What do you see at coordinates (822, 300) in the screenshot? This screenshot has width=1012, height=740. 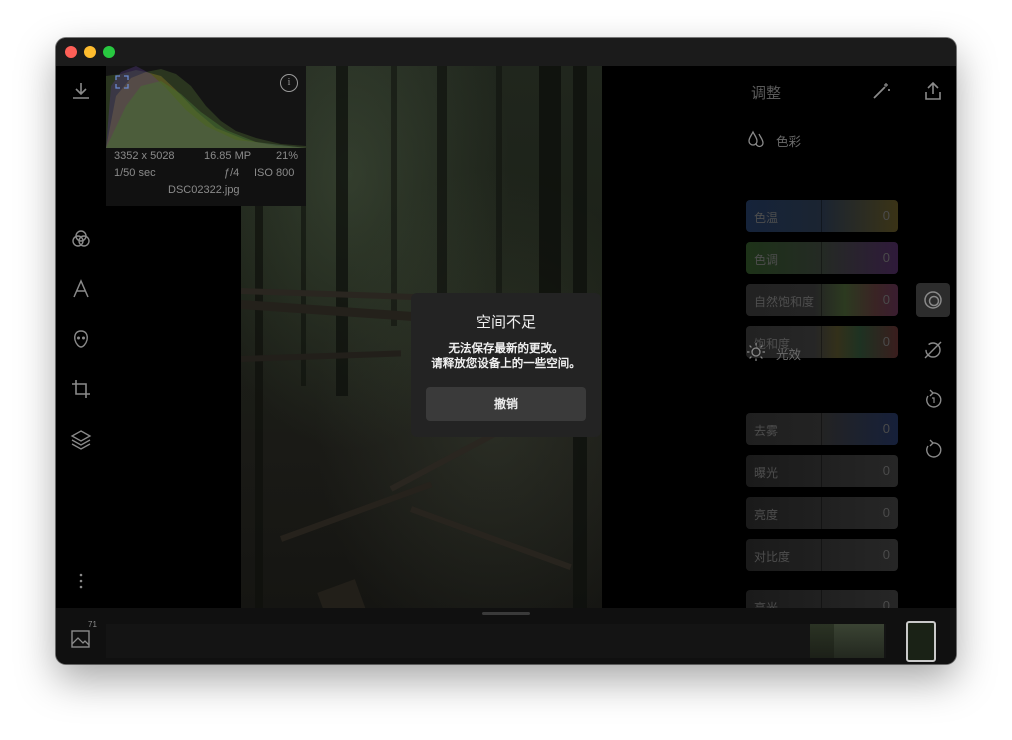 I see `slider-vibrance: 自然饱和度 0` at bounding box center [822, 300].